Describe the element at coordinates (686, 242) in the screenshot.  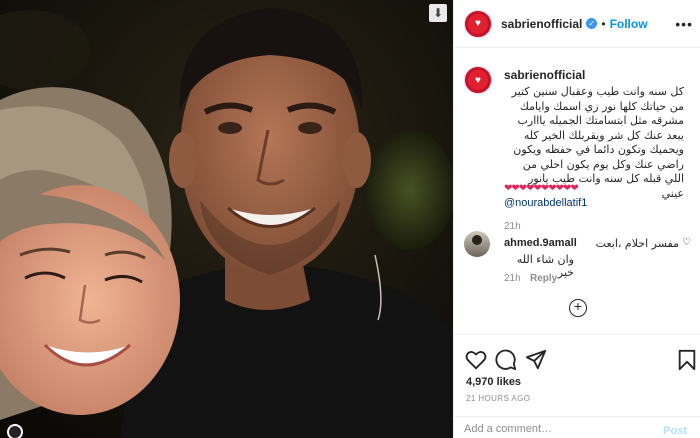
I see `comment-like-heart-icon: ♡` at that location.